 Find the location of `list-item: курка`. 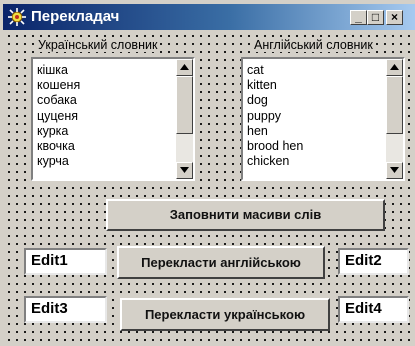

list-item: курка is located at coordinates (58, 131).